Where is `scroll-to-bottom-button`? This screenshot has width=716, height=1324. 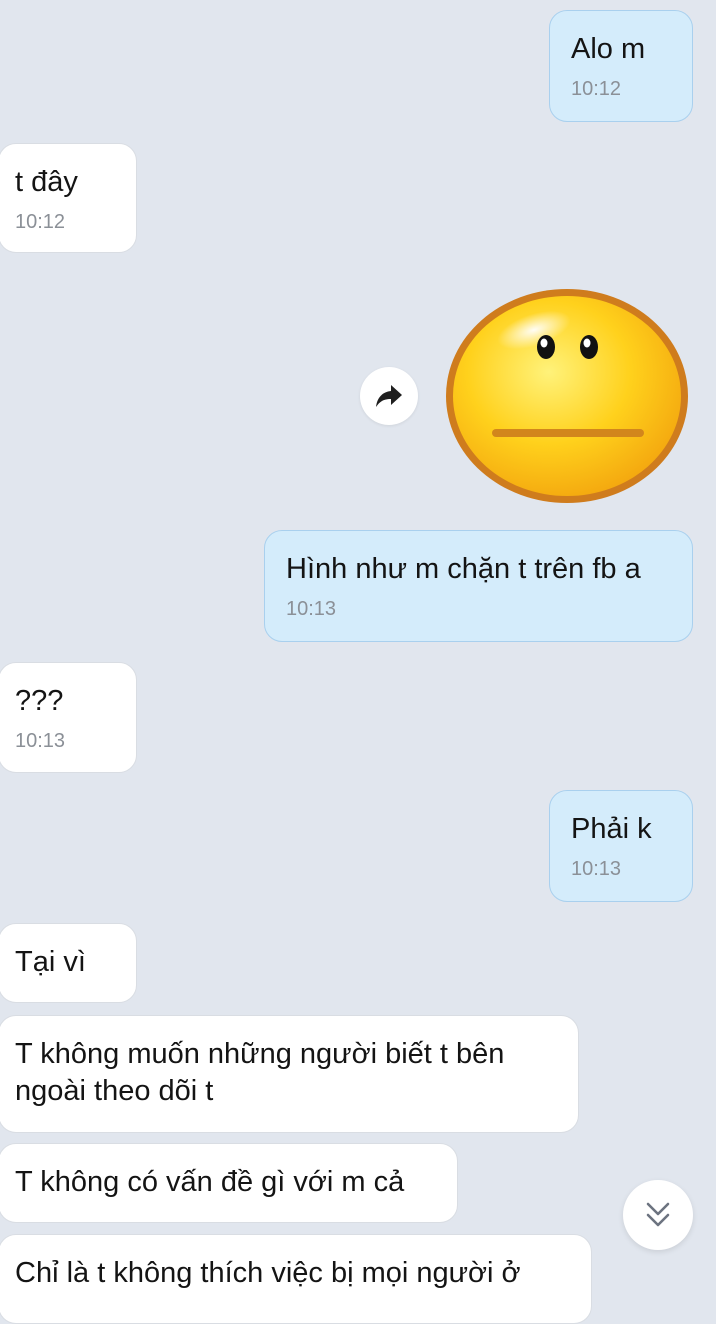
scroll-to-bottom-button is located at coordinates (658, 1215).